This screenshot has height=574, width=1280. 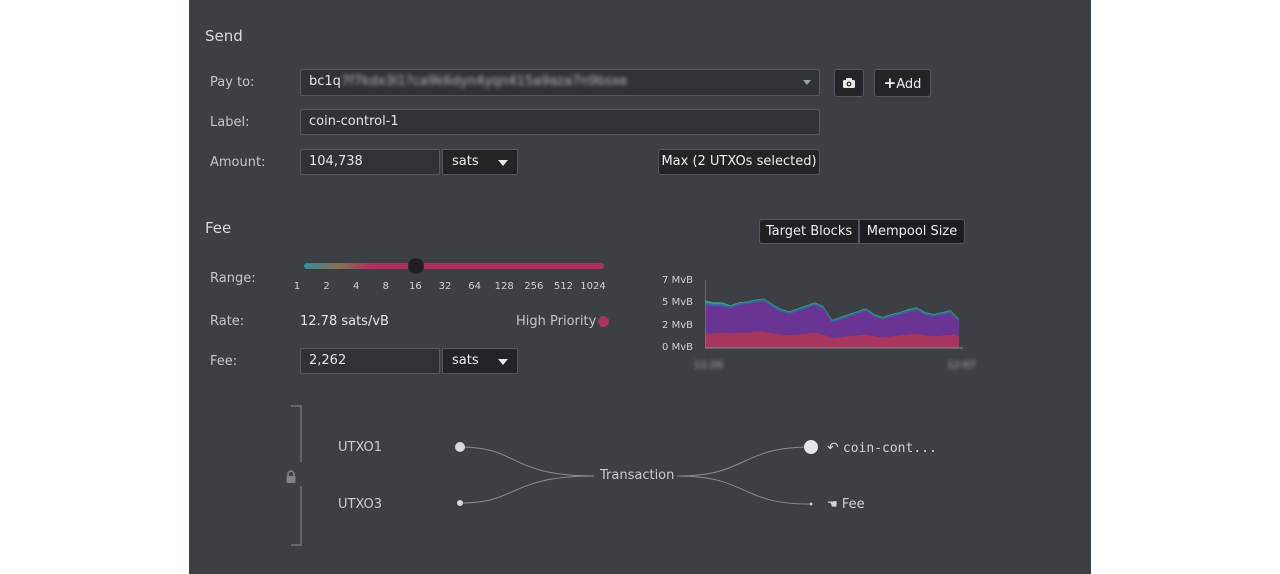 I want to click on y-tick-label: 0 MvB, so click(x=677, y=347).